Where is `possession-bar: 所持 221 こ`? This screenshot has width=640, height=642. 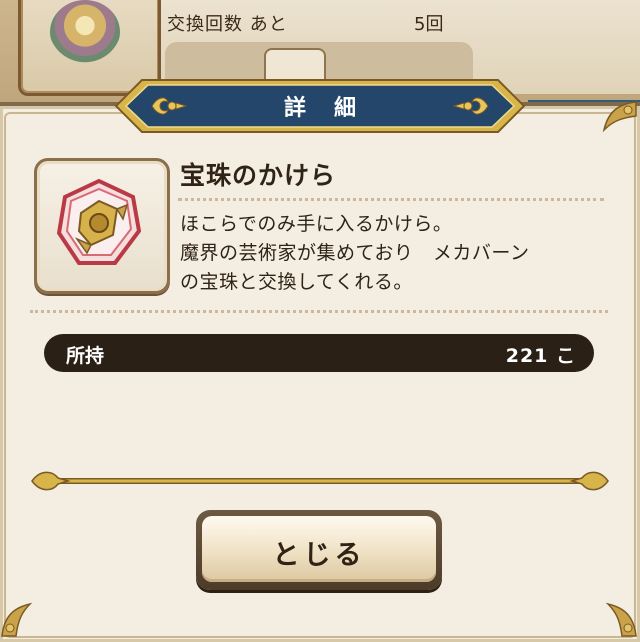 possession-bar: 所持 221 こ is located at coordinates (319, 353).